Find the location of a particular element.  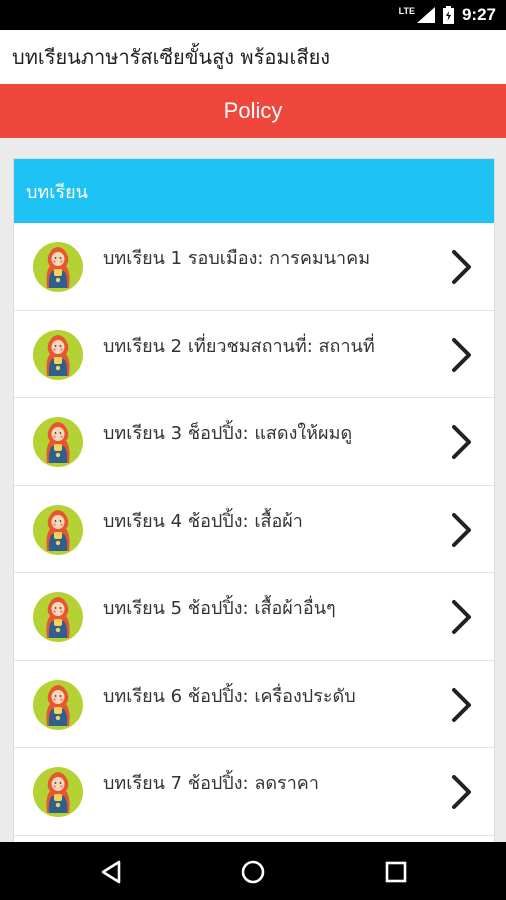

app-title: บทเรียนภาษารัสเซียขั้นสูง พร้อมเสียง is located at coordinates (171, 57).